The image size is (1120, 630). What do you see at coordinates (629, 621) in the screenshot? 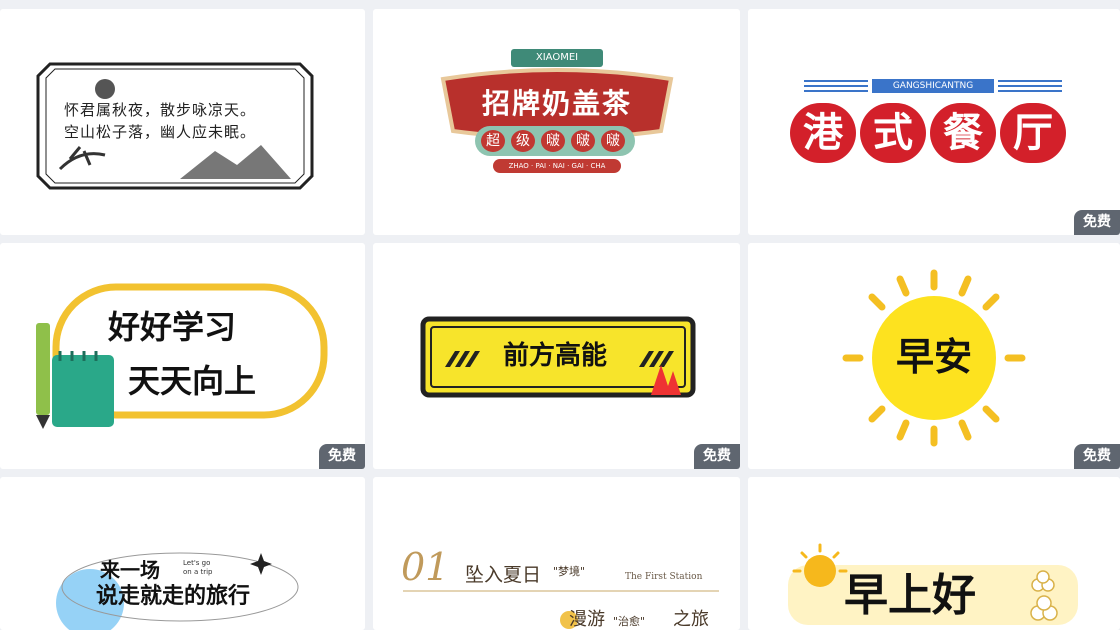
I see `summer-quote-2: "治愈"` at bounding box center [629, 621].